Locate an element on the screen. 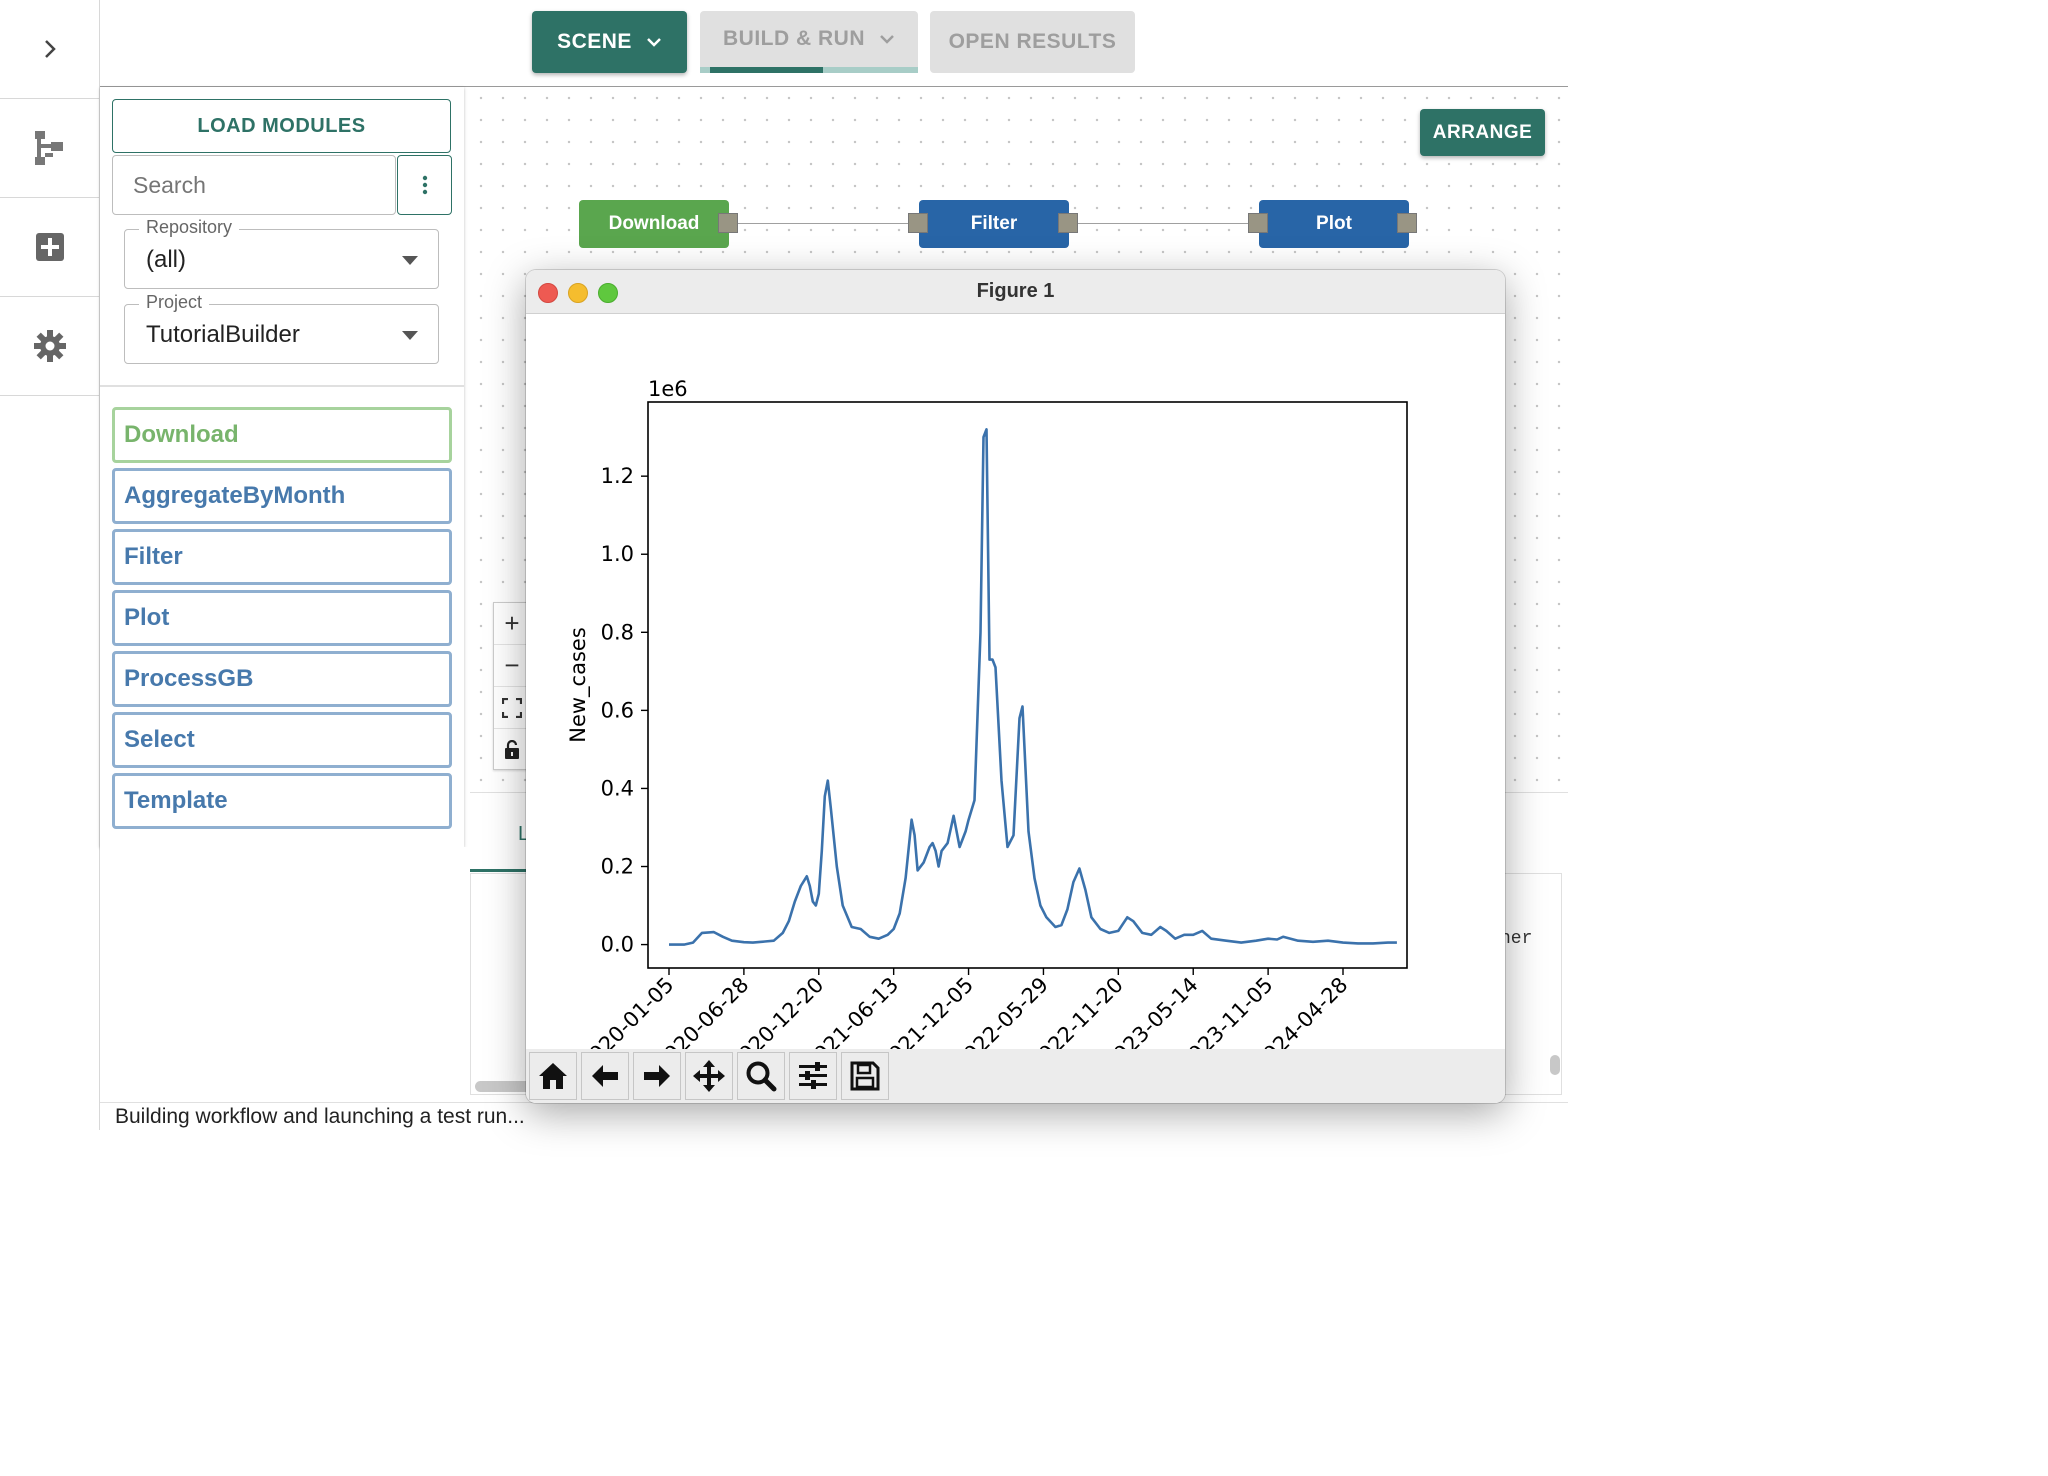 This screenshot has width=2048, height=1476. port-filter-in is located at coordinates (918, 223).